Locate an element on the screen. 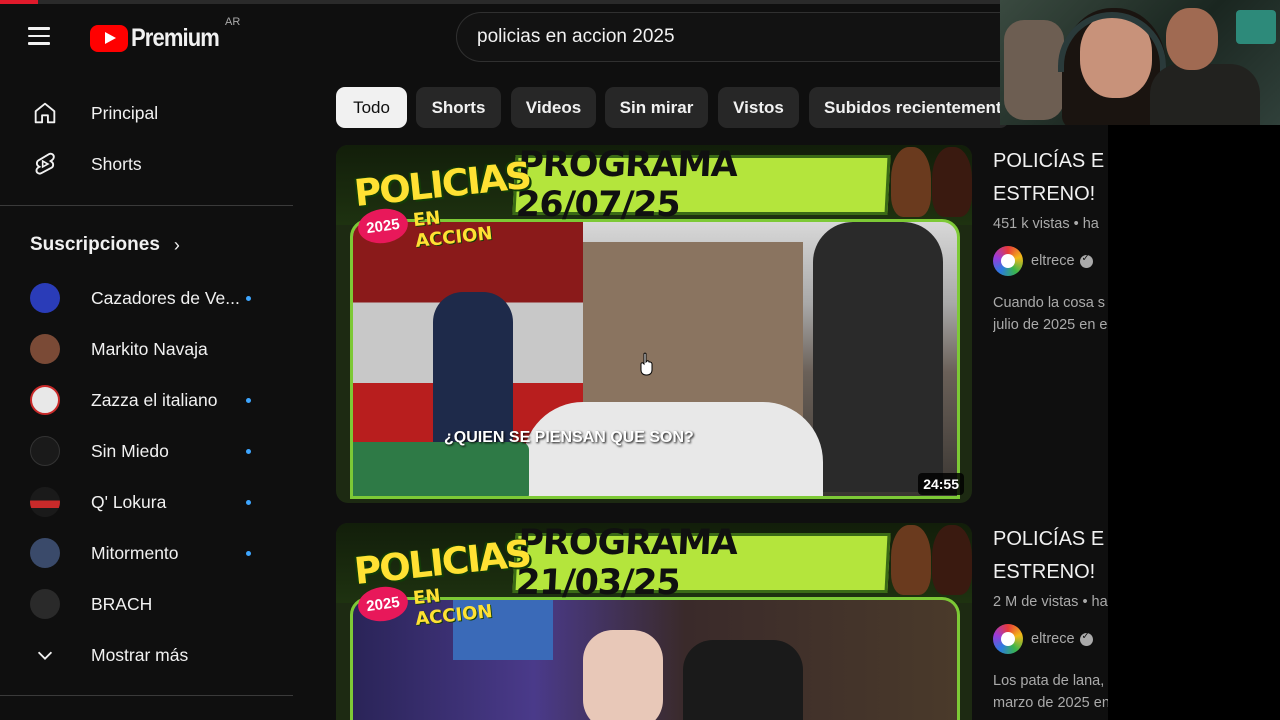  video-stats: 451 k vistas • ha is located at coordinates (1046, 224).